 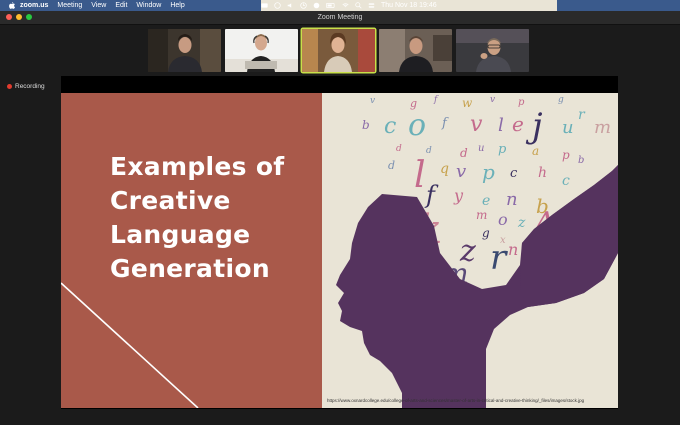 I want to click on traffic-lights, so click(x=19, y=17).